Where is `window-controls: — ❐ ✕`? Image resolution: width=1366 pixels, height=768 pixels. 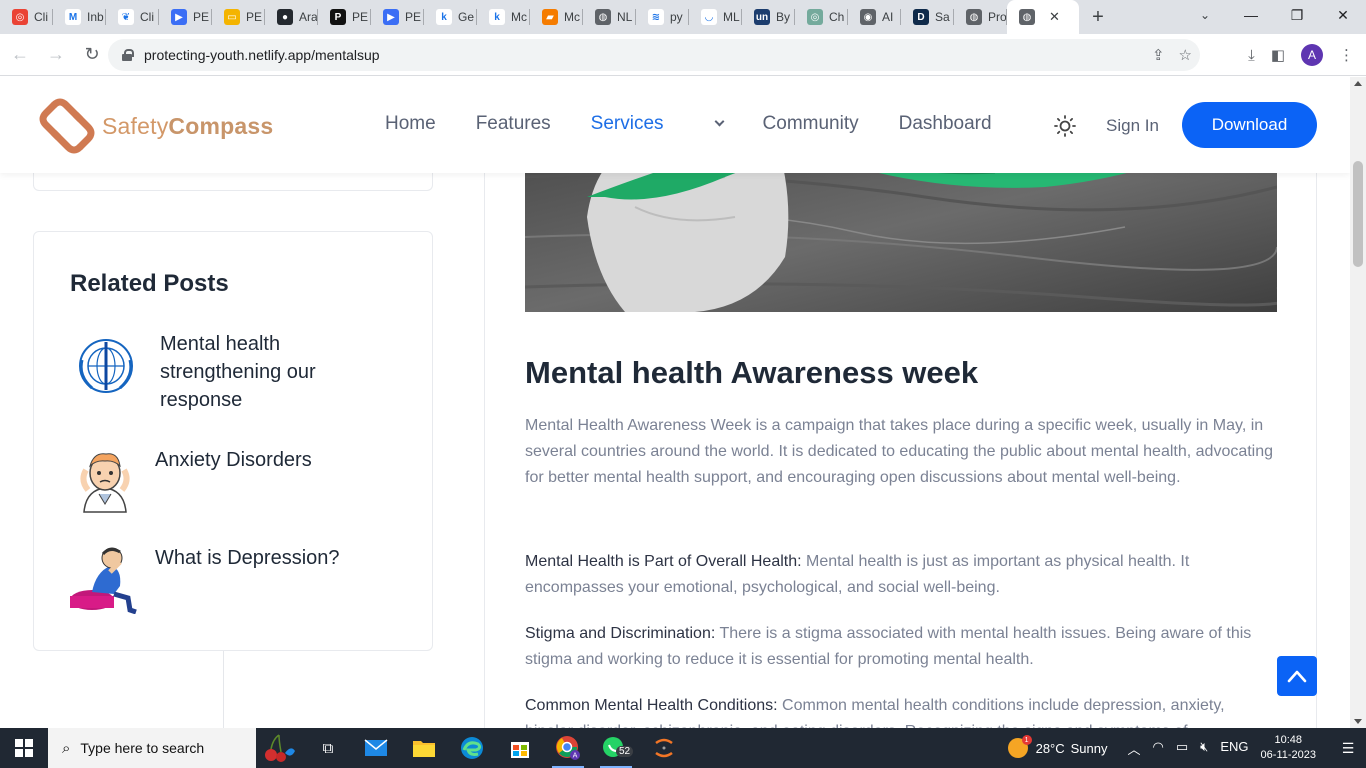
window-controls: — ❐ ✕ is located at coordinates (1297, 17).